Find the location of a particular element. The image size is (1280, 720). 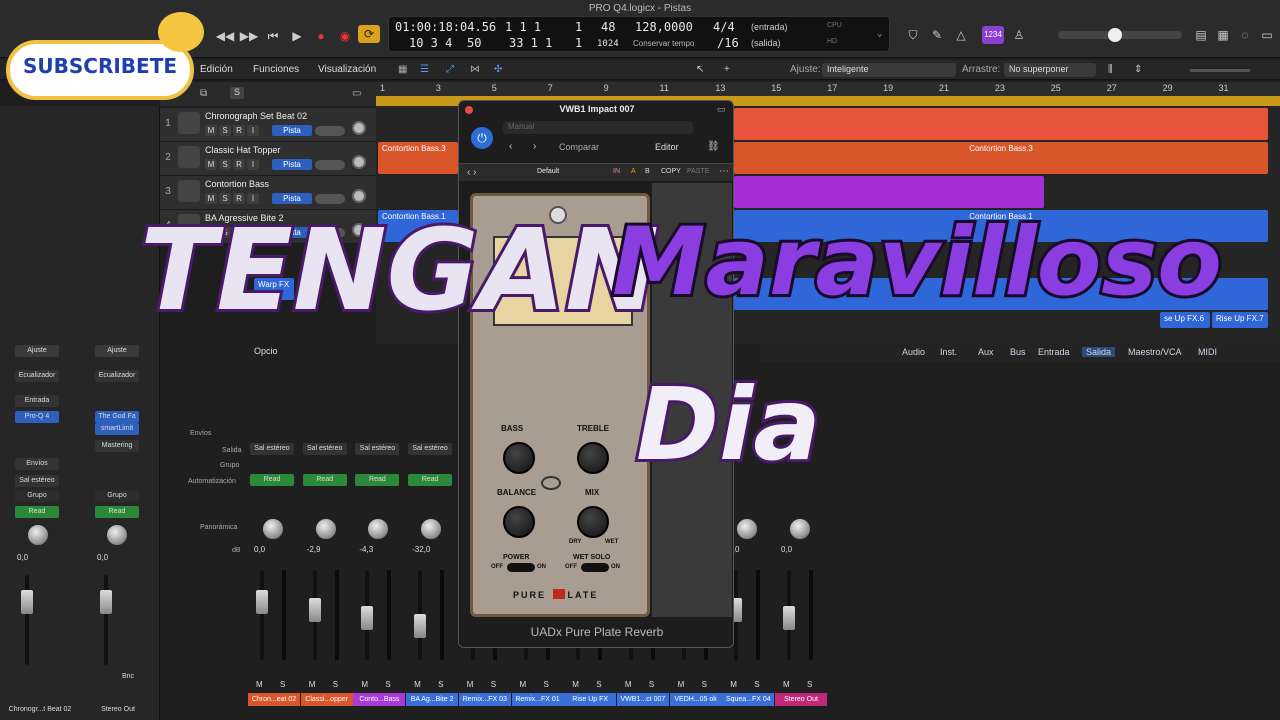

capture-record-button: ◉ is located at coordinates (345, 36).